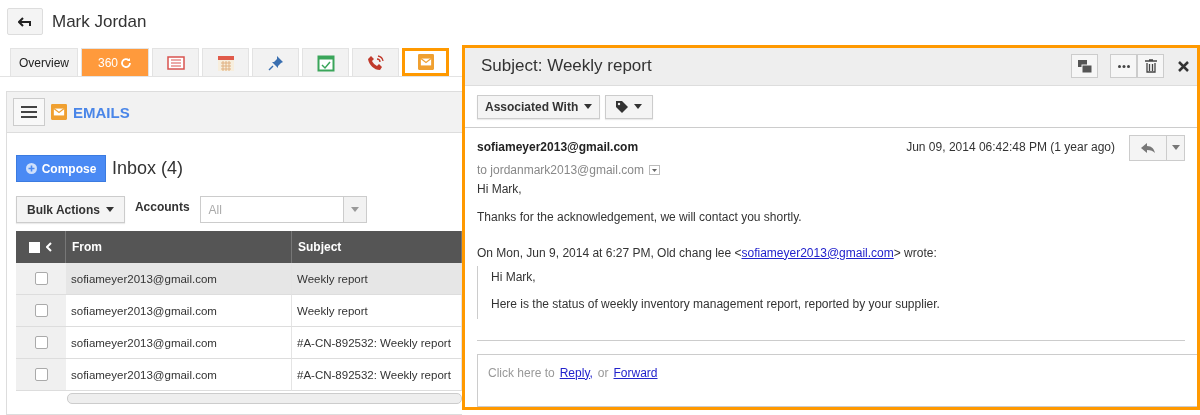 The width and height of the screenshot is (1200, 415). What do you see at coordinates (70, 209) in the screenshot?
I see `bulk-actions-button: Bulk Actions` at bounding box center [70, 209].